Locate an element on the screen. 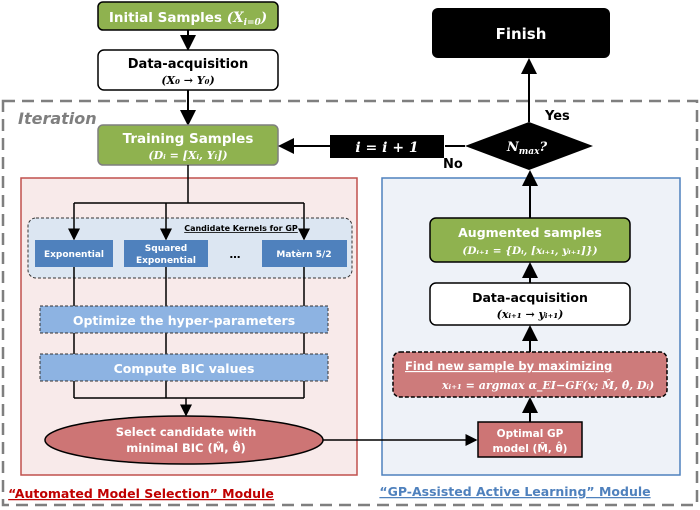 The height and width of the screenshot is (510, 700). data-acquisition-math: (X₀ → Y₀) is located at coordinates (187, 80).